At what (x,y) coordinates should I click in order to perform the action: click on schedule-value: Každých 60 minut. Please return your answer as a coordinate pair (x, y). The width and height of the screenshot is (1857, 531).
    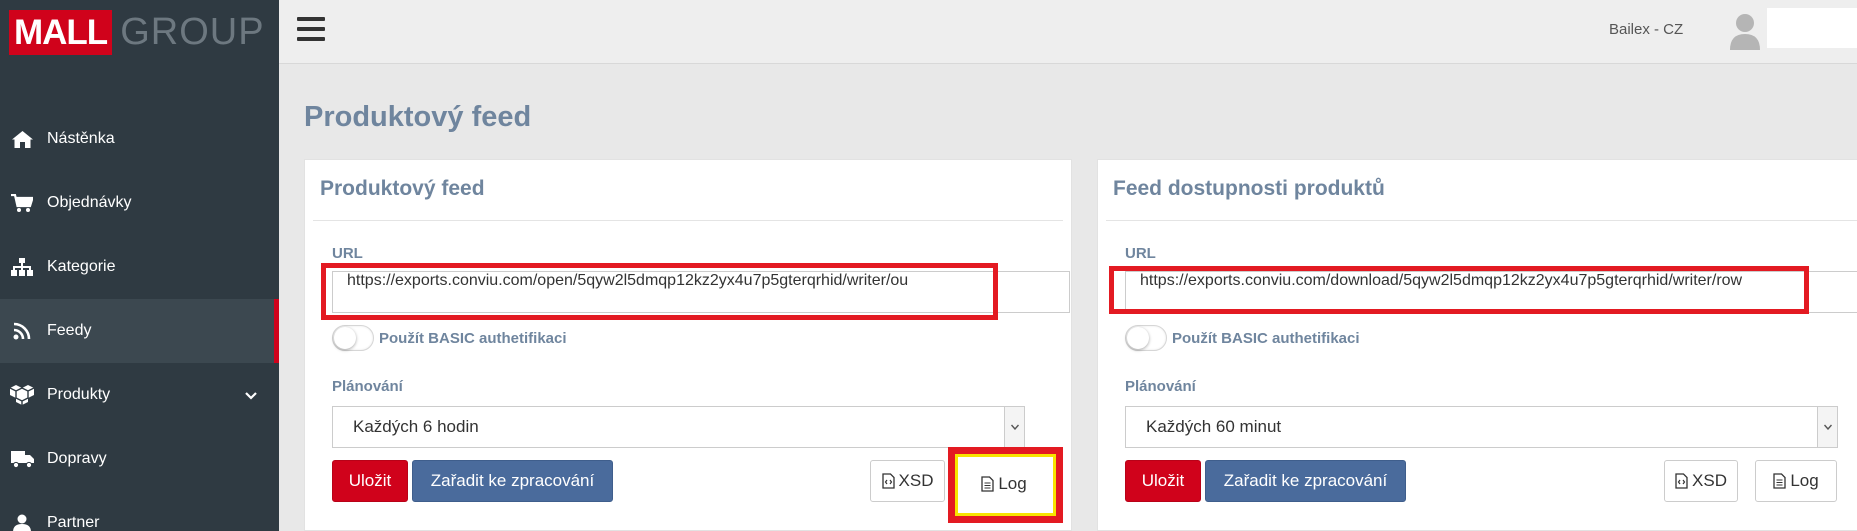
    Looking at the image, I should click on (1214, 426).